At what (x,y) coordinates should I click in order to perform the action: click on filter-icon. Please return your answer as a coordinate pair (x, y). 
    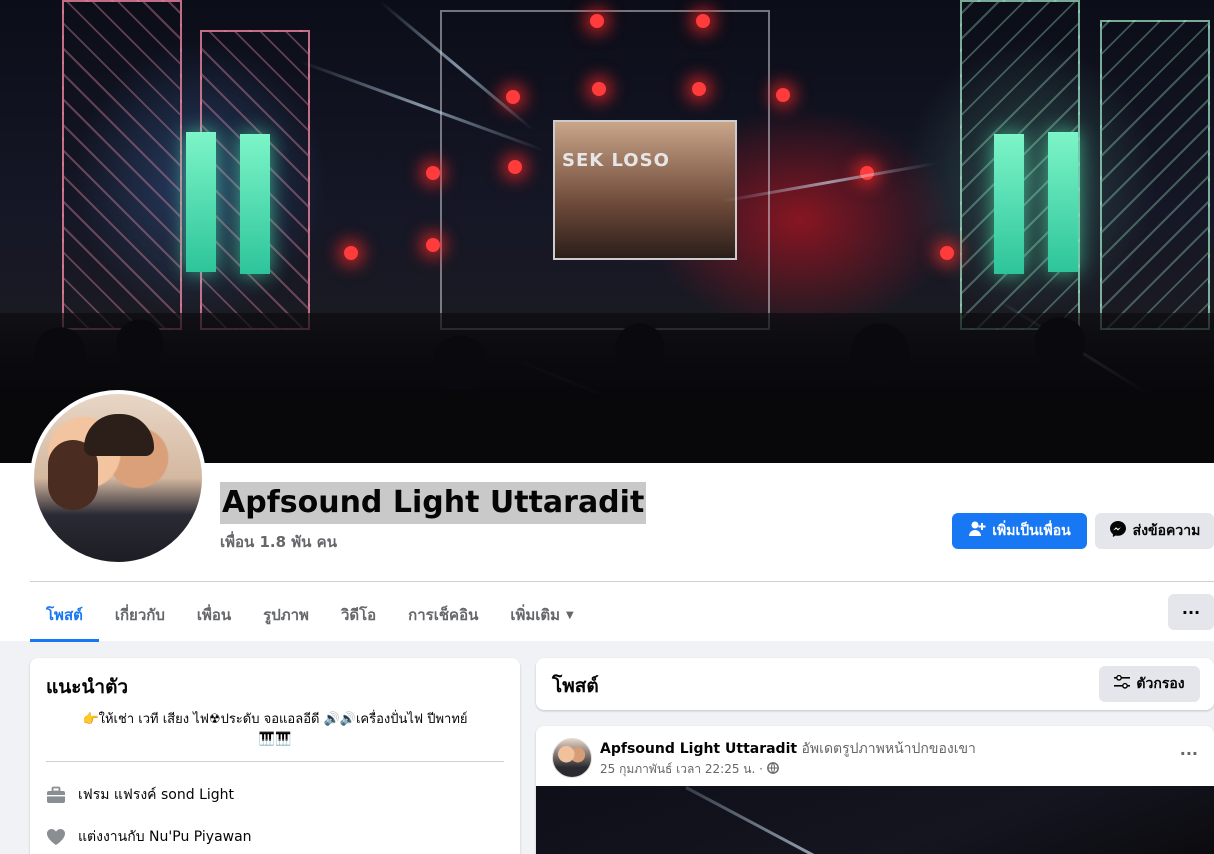
    Looking at the image, I should click on (1122, 683).